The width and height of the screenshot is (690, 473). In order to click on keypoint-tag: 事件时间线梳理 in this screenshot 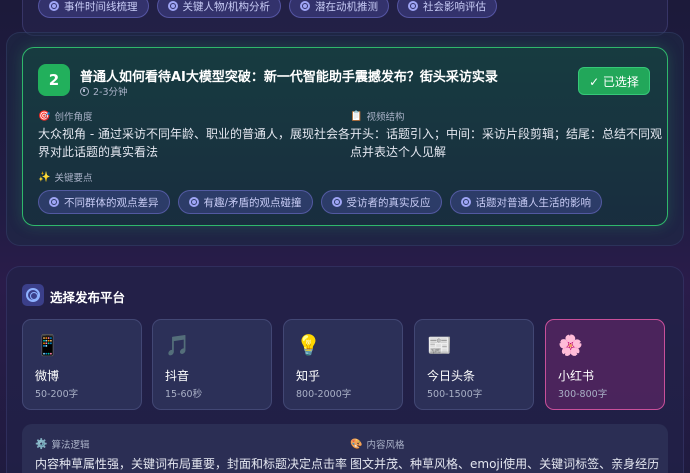, I will do `click(93, 9)`.